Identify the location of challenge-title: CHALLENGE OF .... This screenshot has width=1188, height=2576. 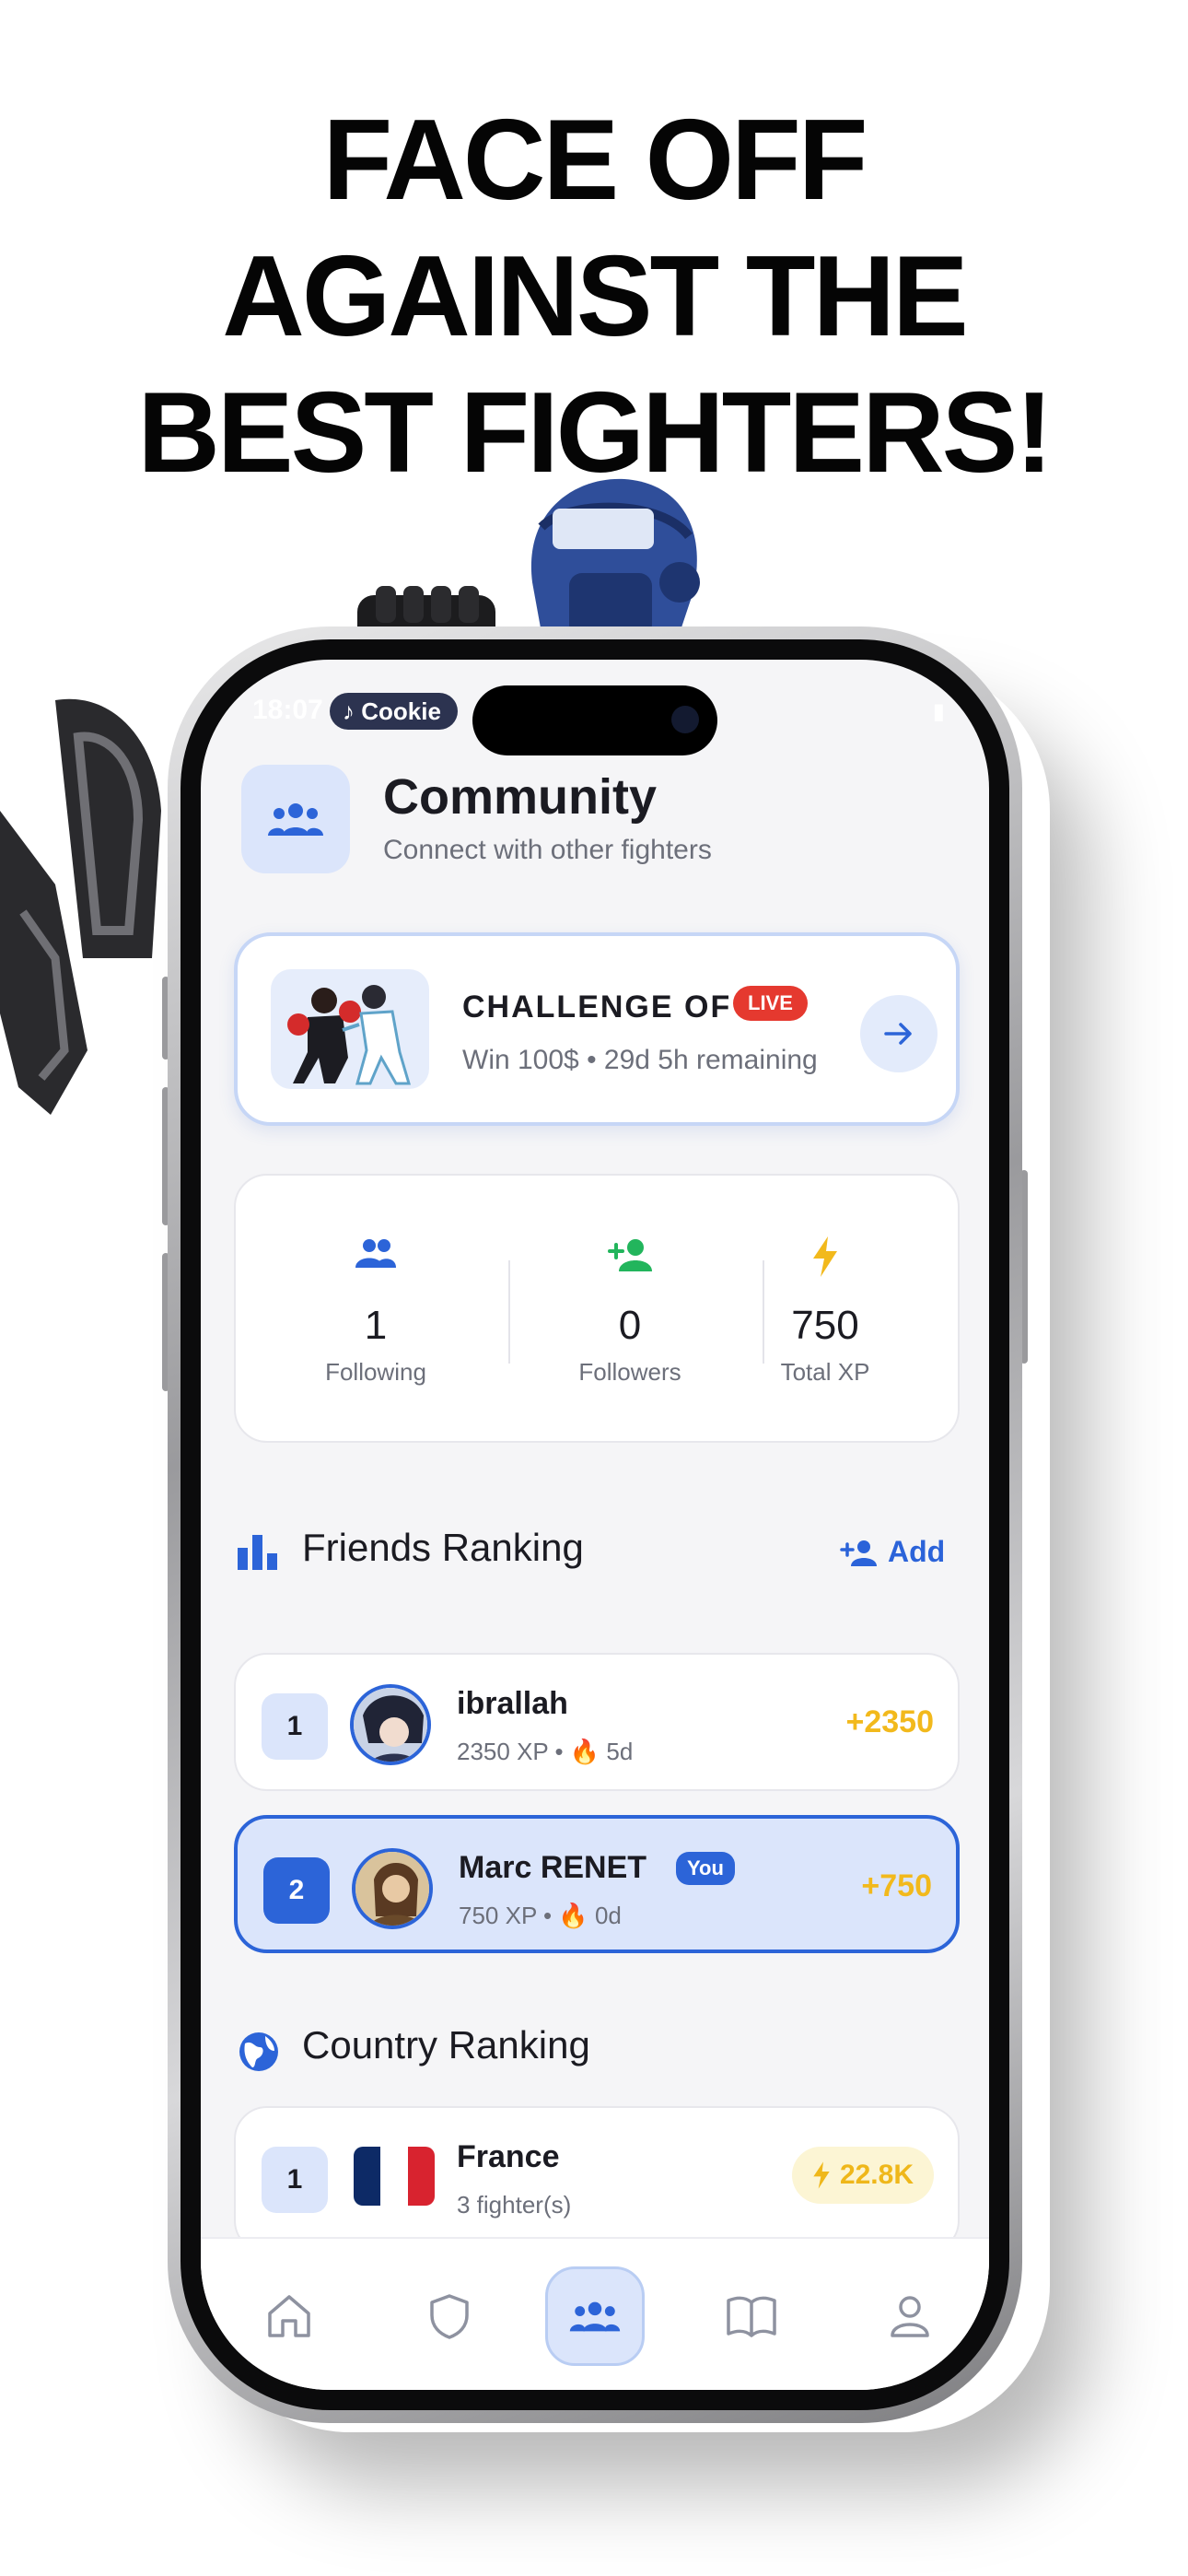
(618, 1007).